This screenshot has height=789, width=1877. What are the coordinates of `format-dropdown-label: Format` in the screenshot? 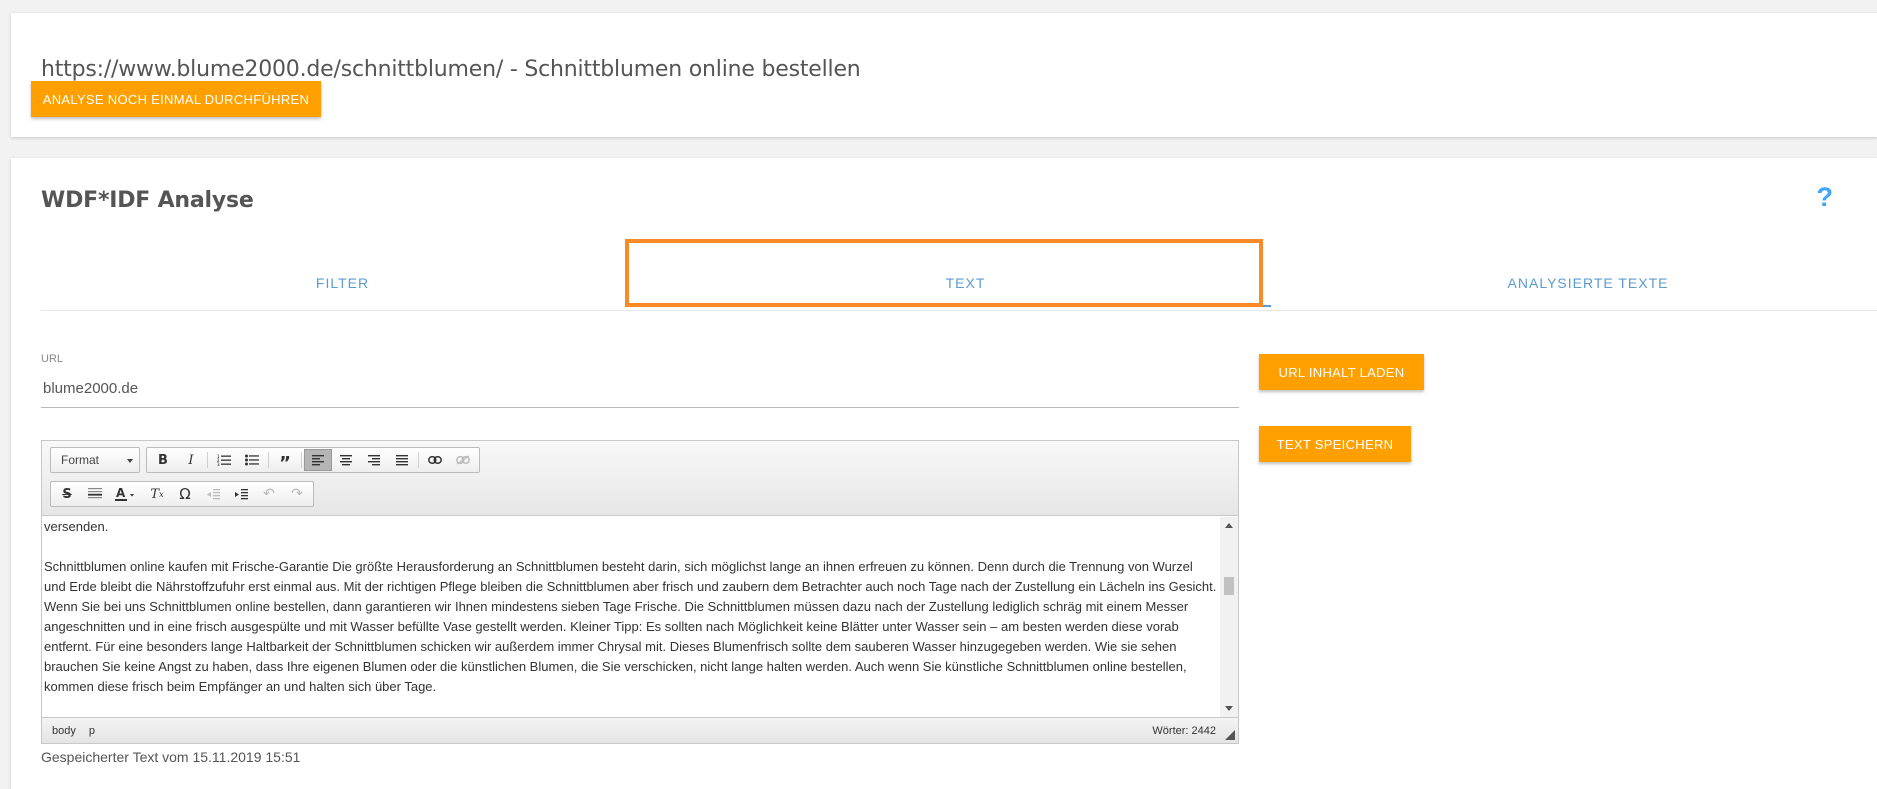 It's located at (80, 460).